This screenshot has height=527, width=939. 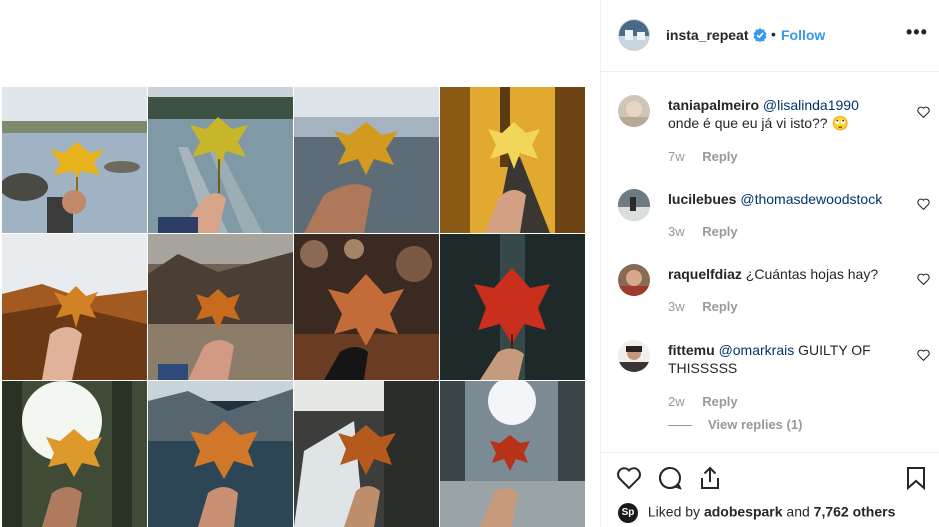 I want to click on comment-mention: @thomasdewoodstock, so click(x=811, y=199).